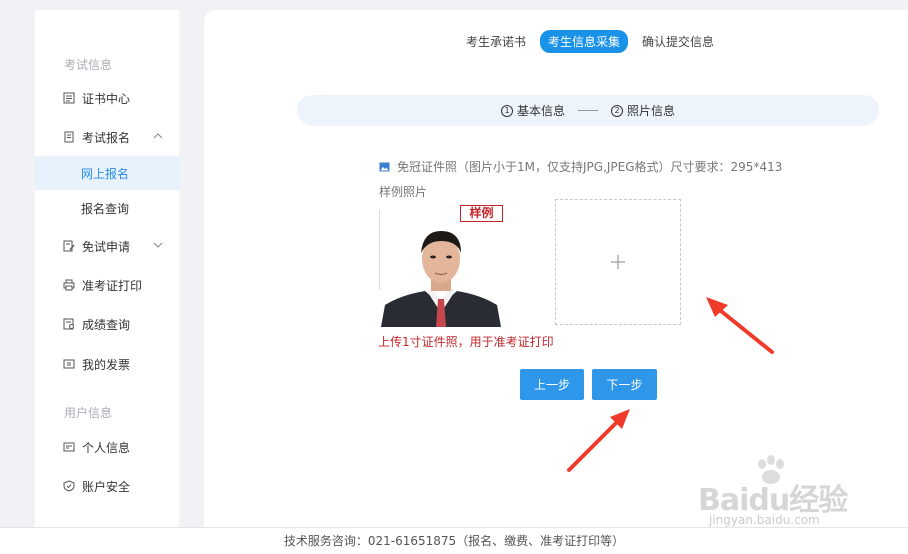 This screenshot has height=554, width=908. What do you see at coordinates (88, 65) in the screenshot?
I see `section-exam-info: 考试信息` at bounding box center [88, 65].